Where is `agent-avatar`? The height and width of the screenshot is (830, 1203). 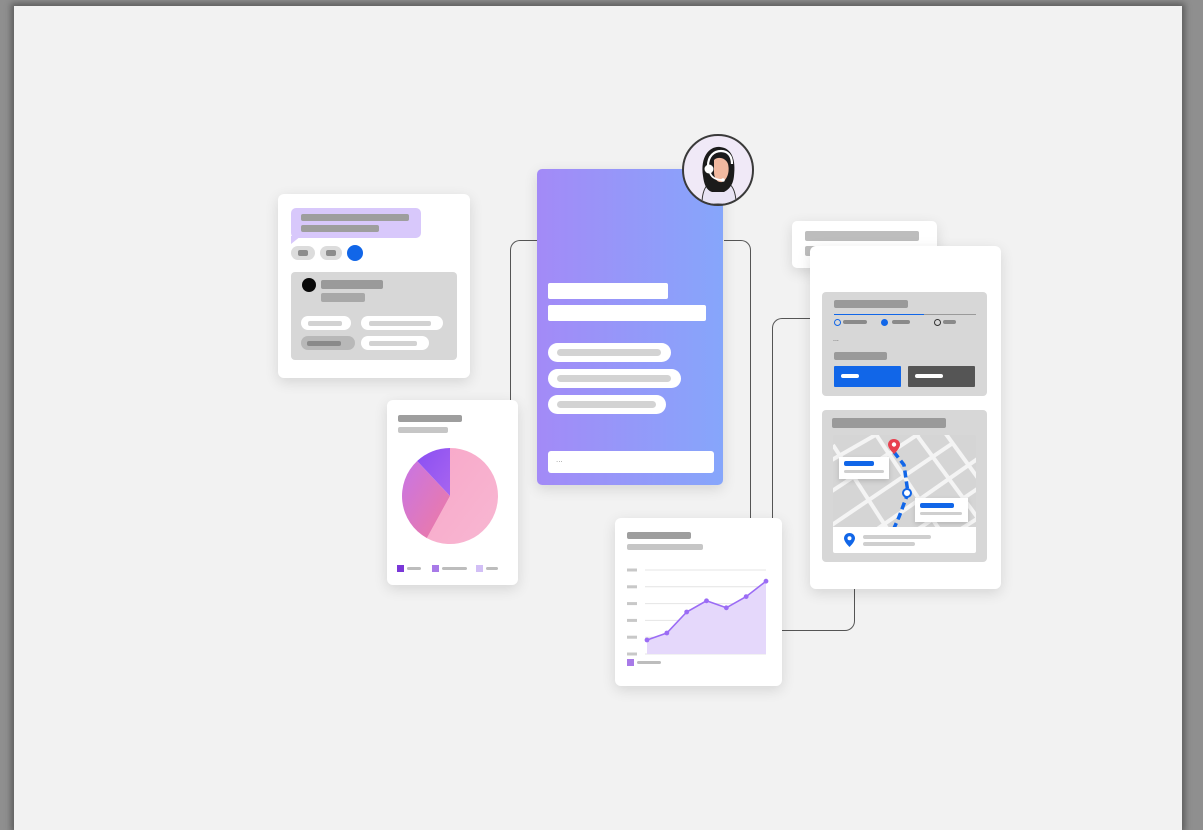 agent-avatar is located at coordinates (718, 170).